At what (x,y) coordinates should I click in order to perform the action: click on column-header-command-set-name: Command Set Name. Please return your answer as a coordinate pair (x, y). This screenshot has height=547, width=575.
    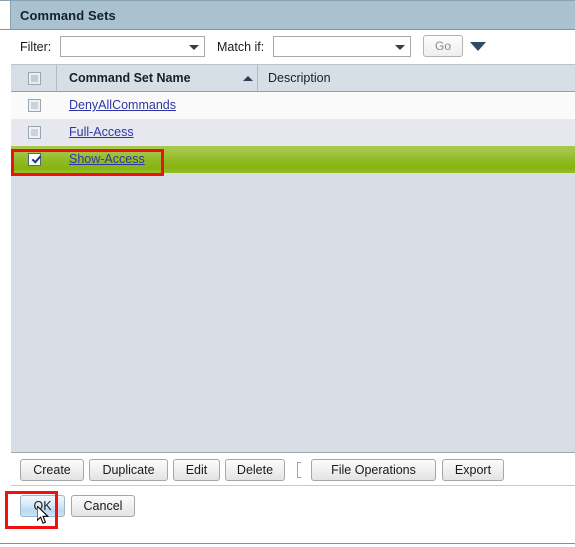
    Looking at the image, I should click on (157, 78).